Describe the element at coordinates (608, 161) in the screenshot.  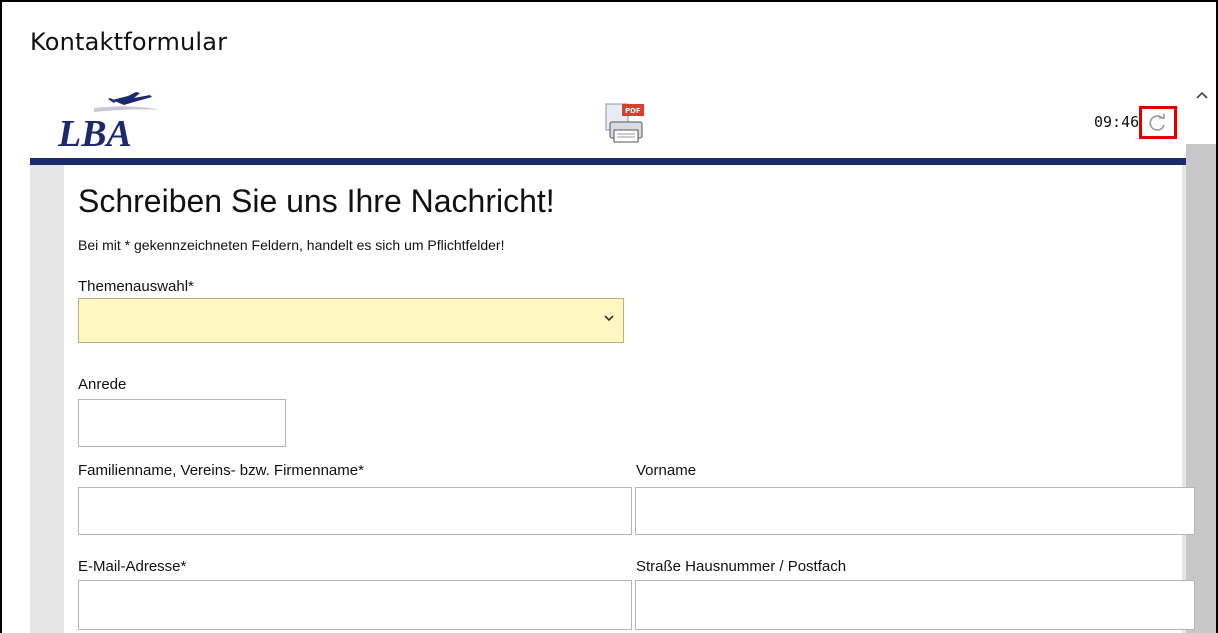
I see `header-divider` at that location.